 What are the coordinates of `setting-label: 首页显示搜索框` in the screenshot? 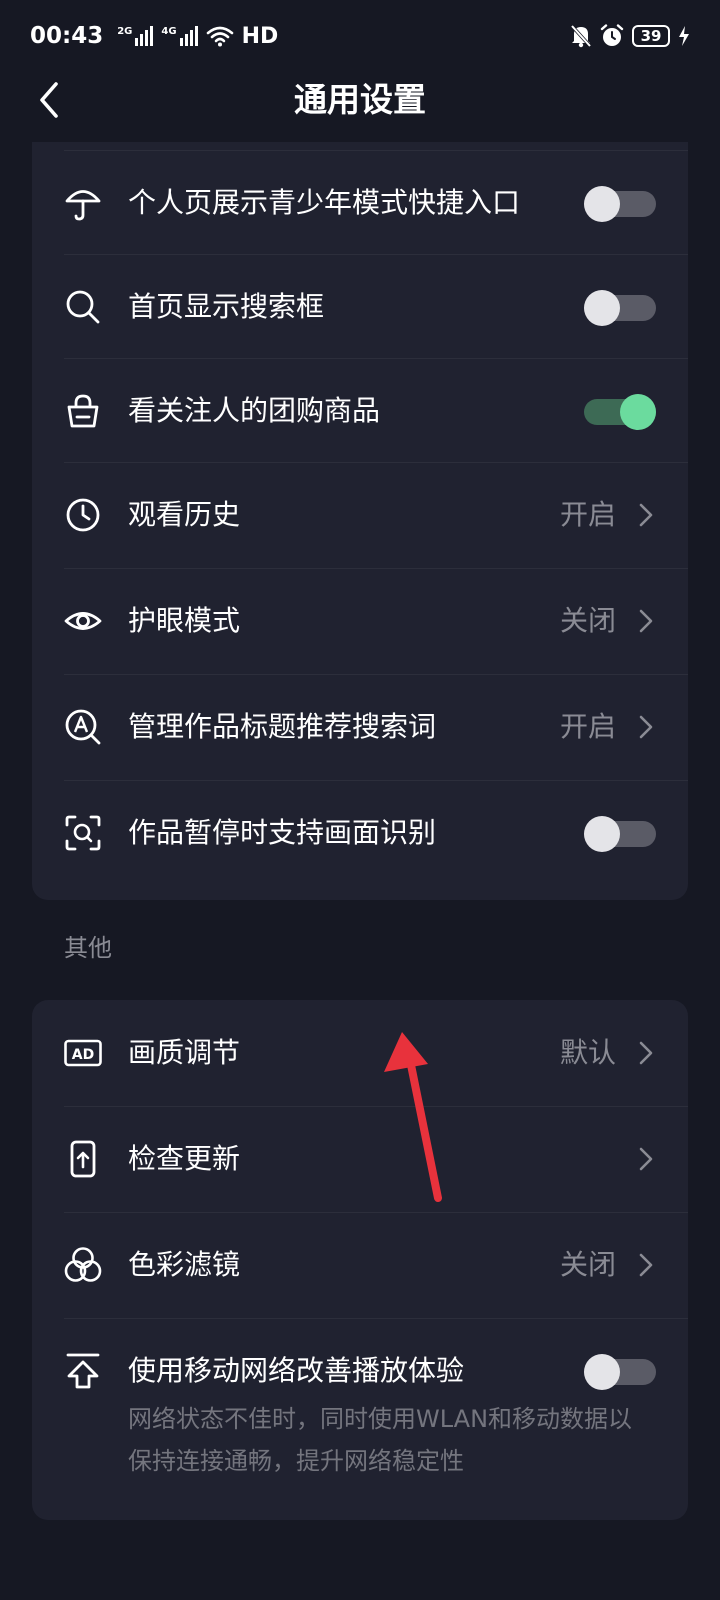 It's located at (226, 306).